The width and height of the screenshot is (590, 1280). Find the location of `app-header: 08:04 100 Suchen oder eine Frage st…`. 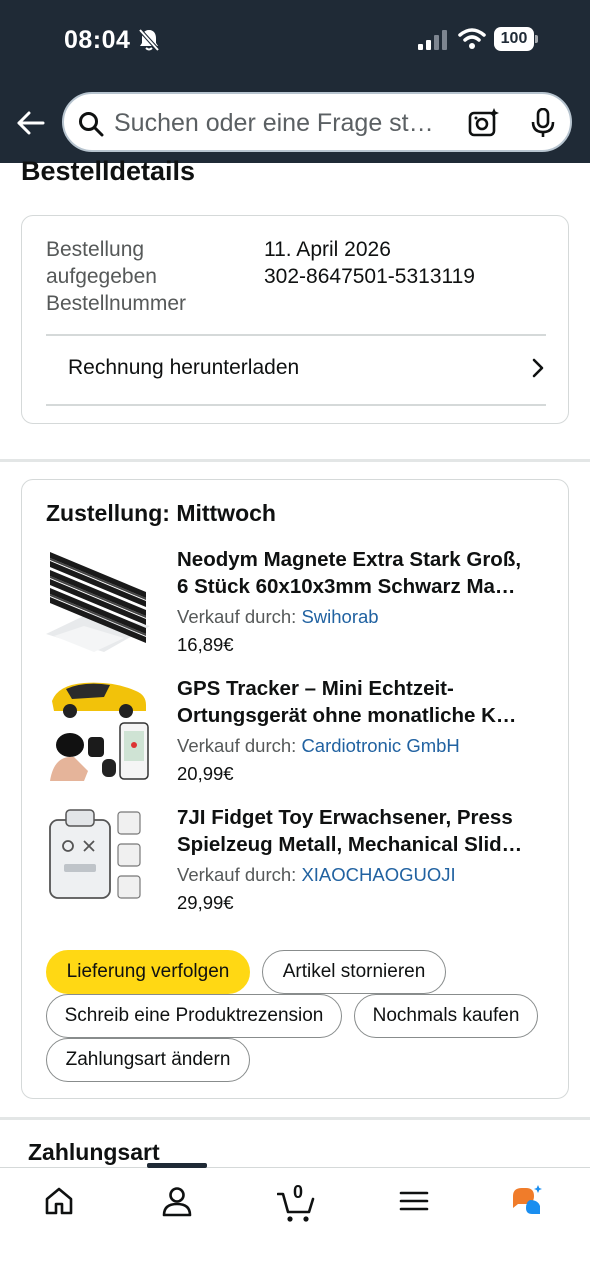

app-header: 08:04 100 Suchen oder eine Frage st… is located at coordinates (295, 81).